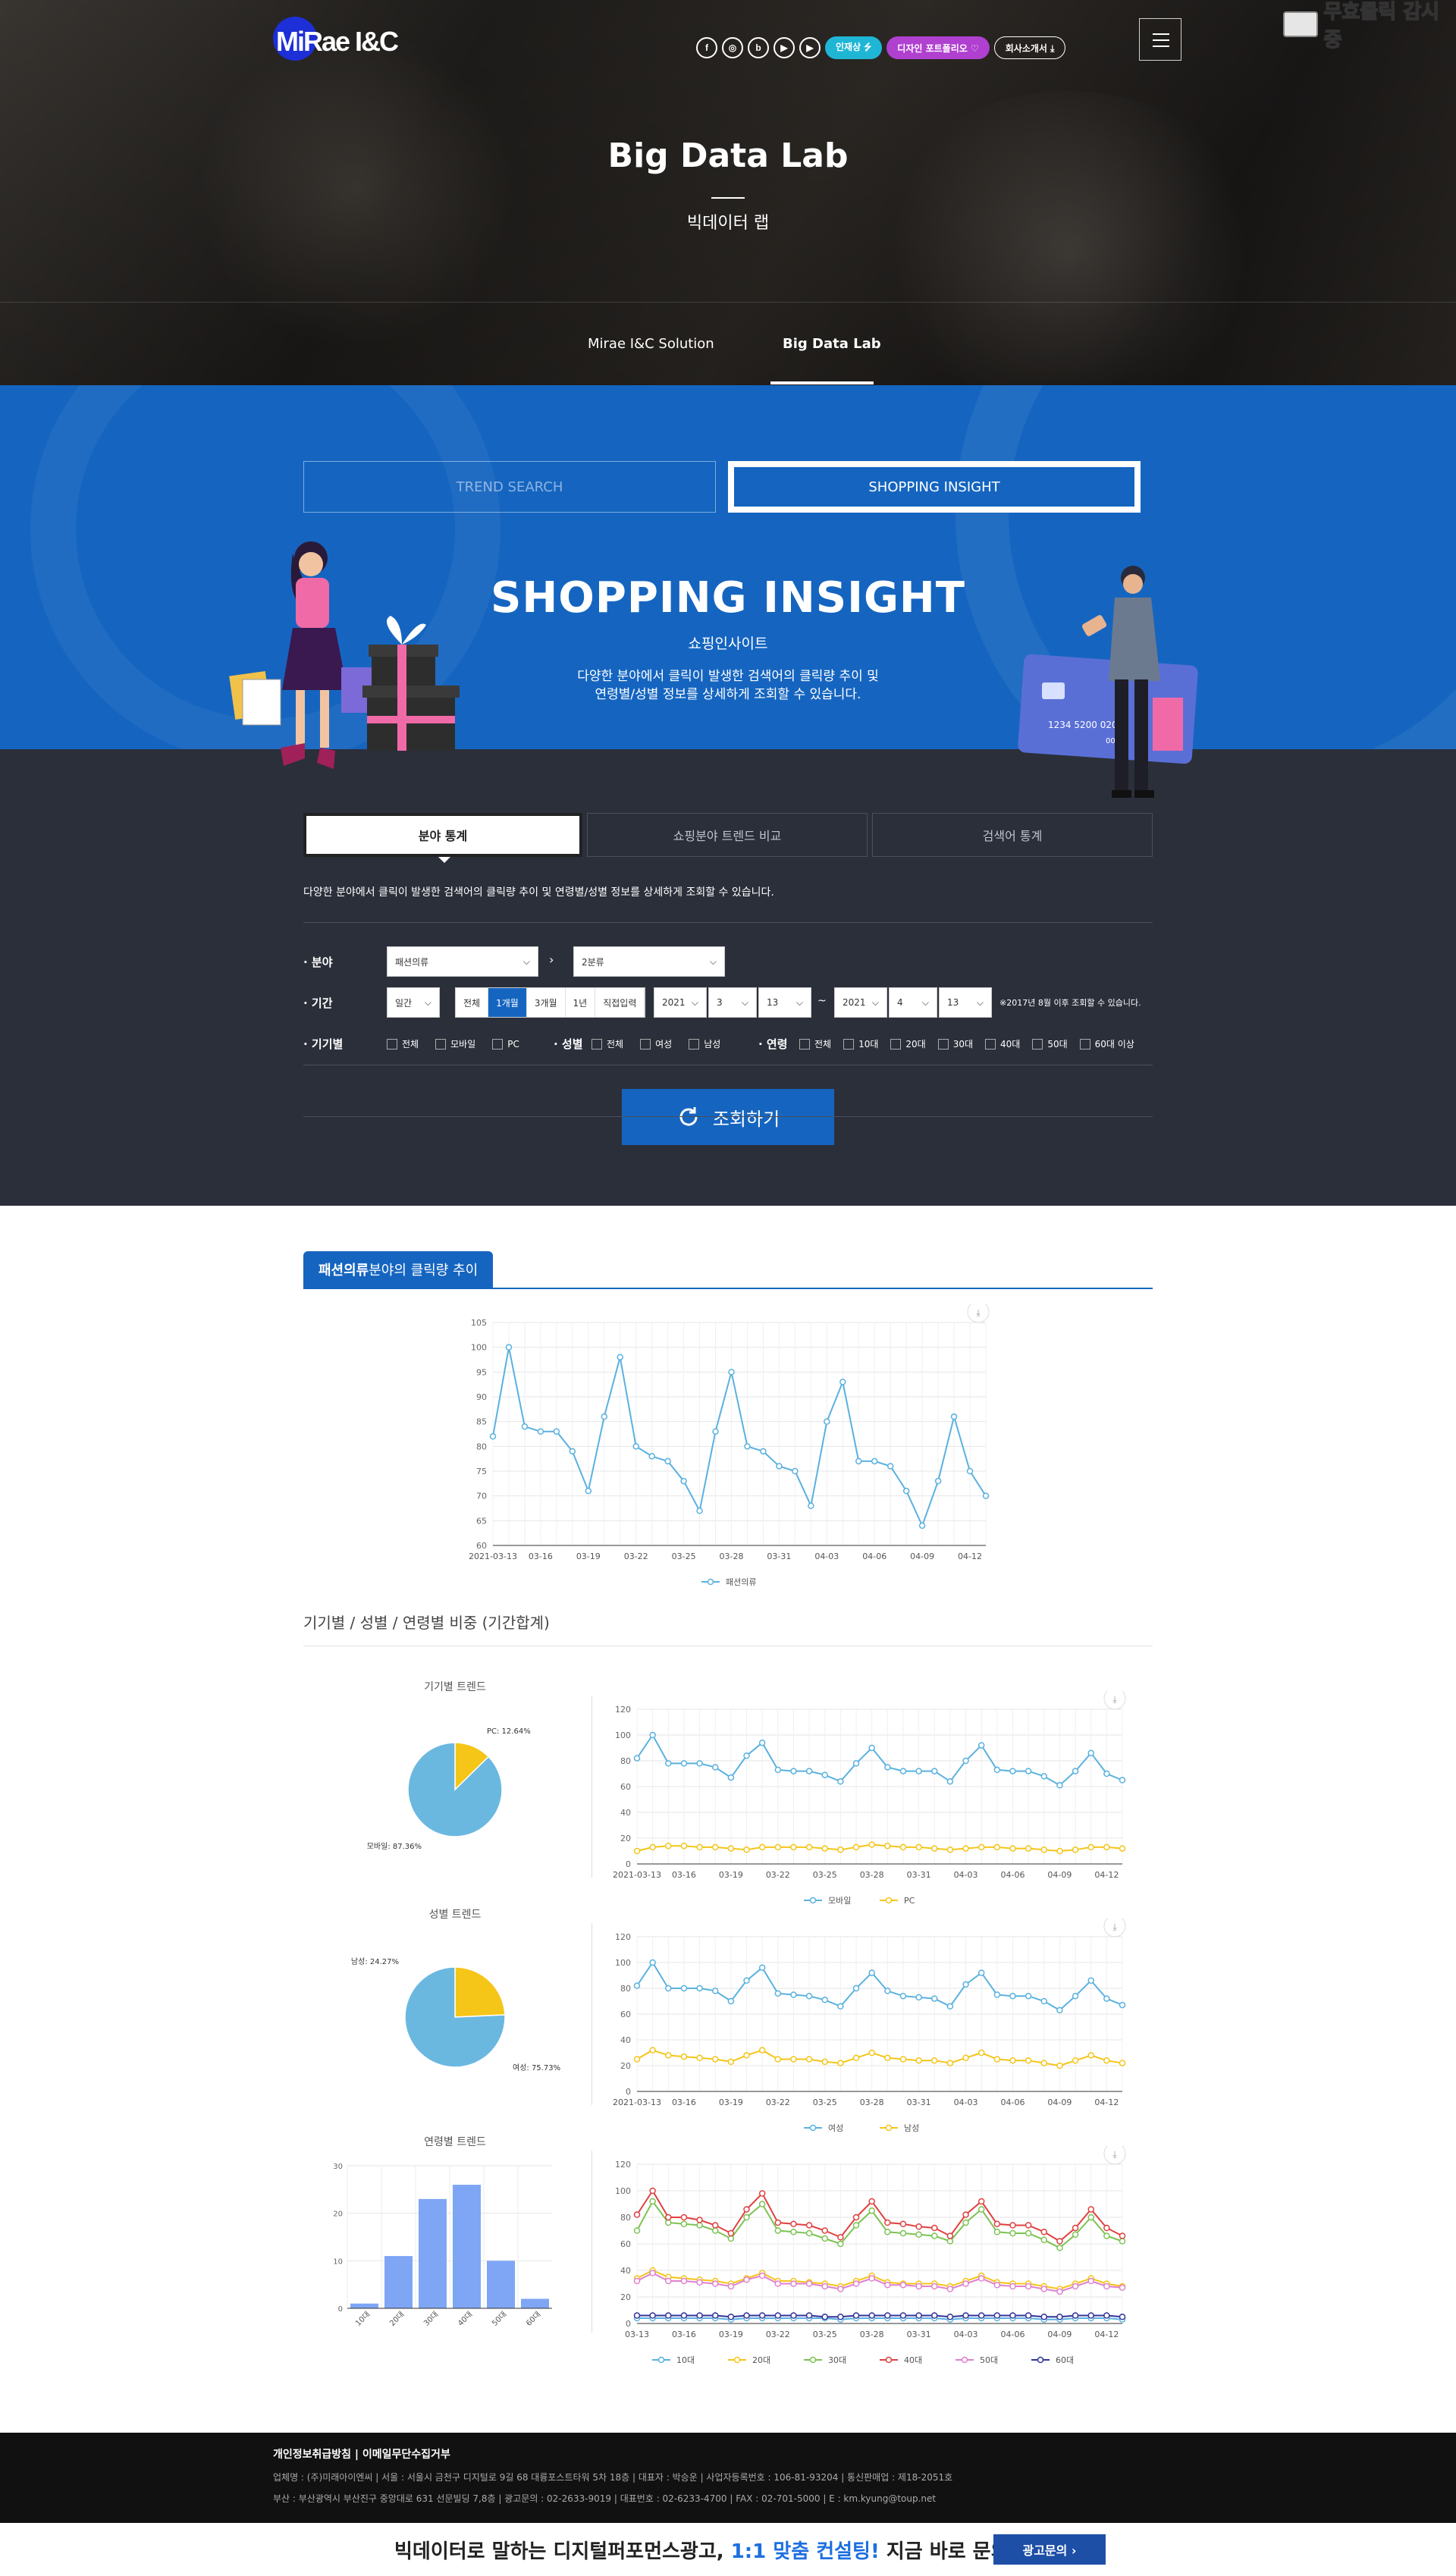 Image resolution: width=1456 pixels, height=2576 pixels. I want to click on gender-female-checkbox: 여성, so click(656, 1043).